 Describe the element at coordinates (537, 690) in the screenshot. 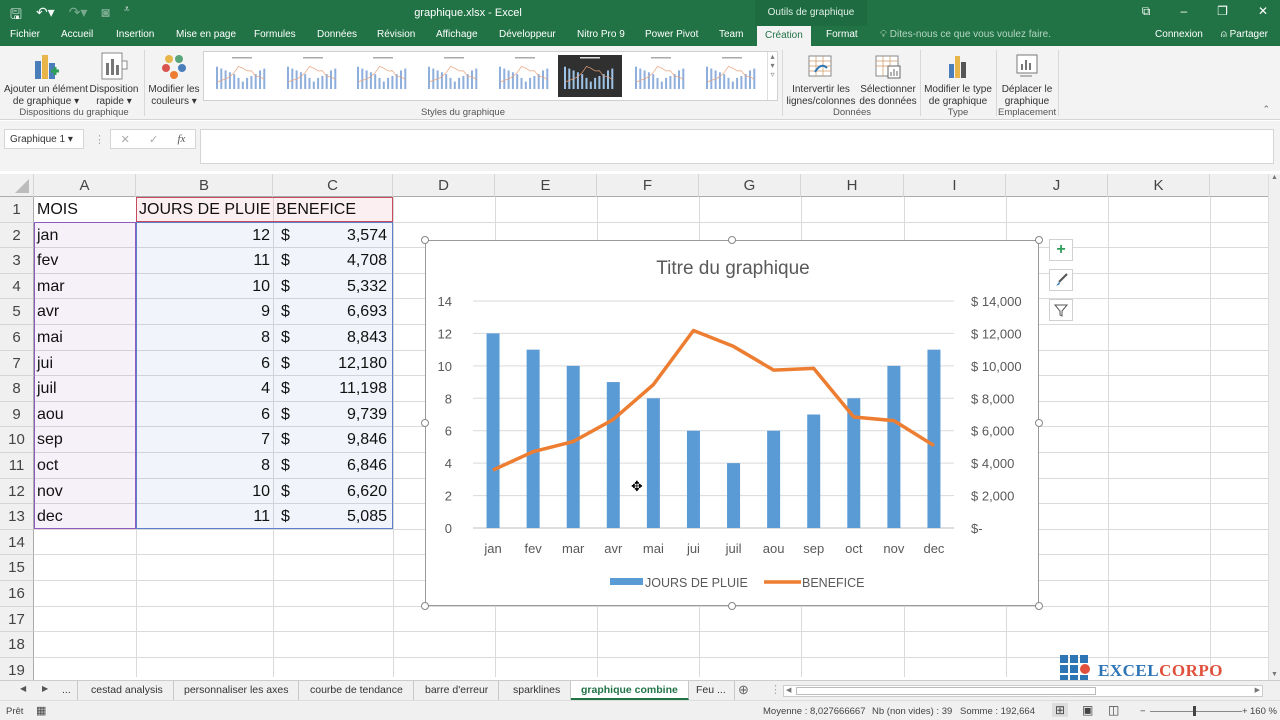

I see `sheet-tab: sparklines` at that location.